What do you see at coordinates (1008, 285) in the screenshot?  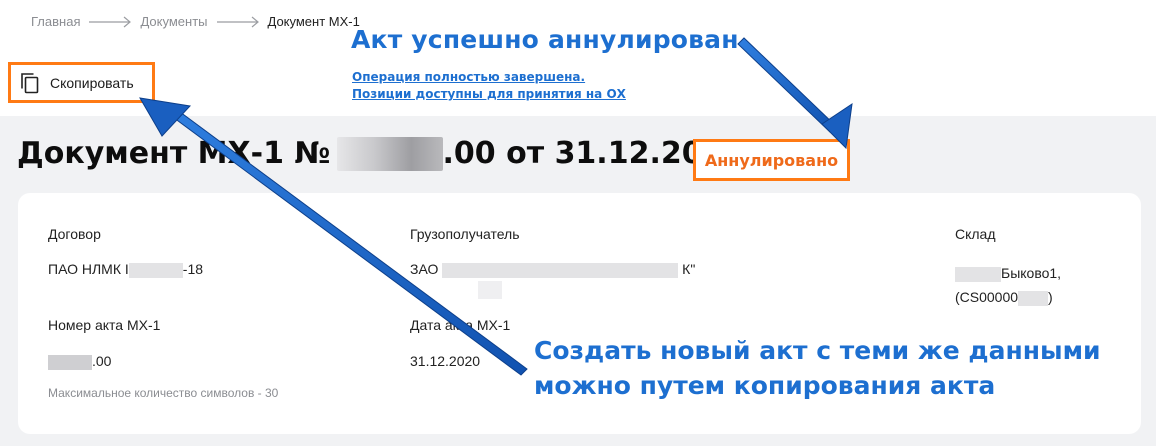 I see `warehouse-value: Быково1, (CS00000)` at bounding box center [1008, 285].